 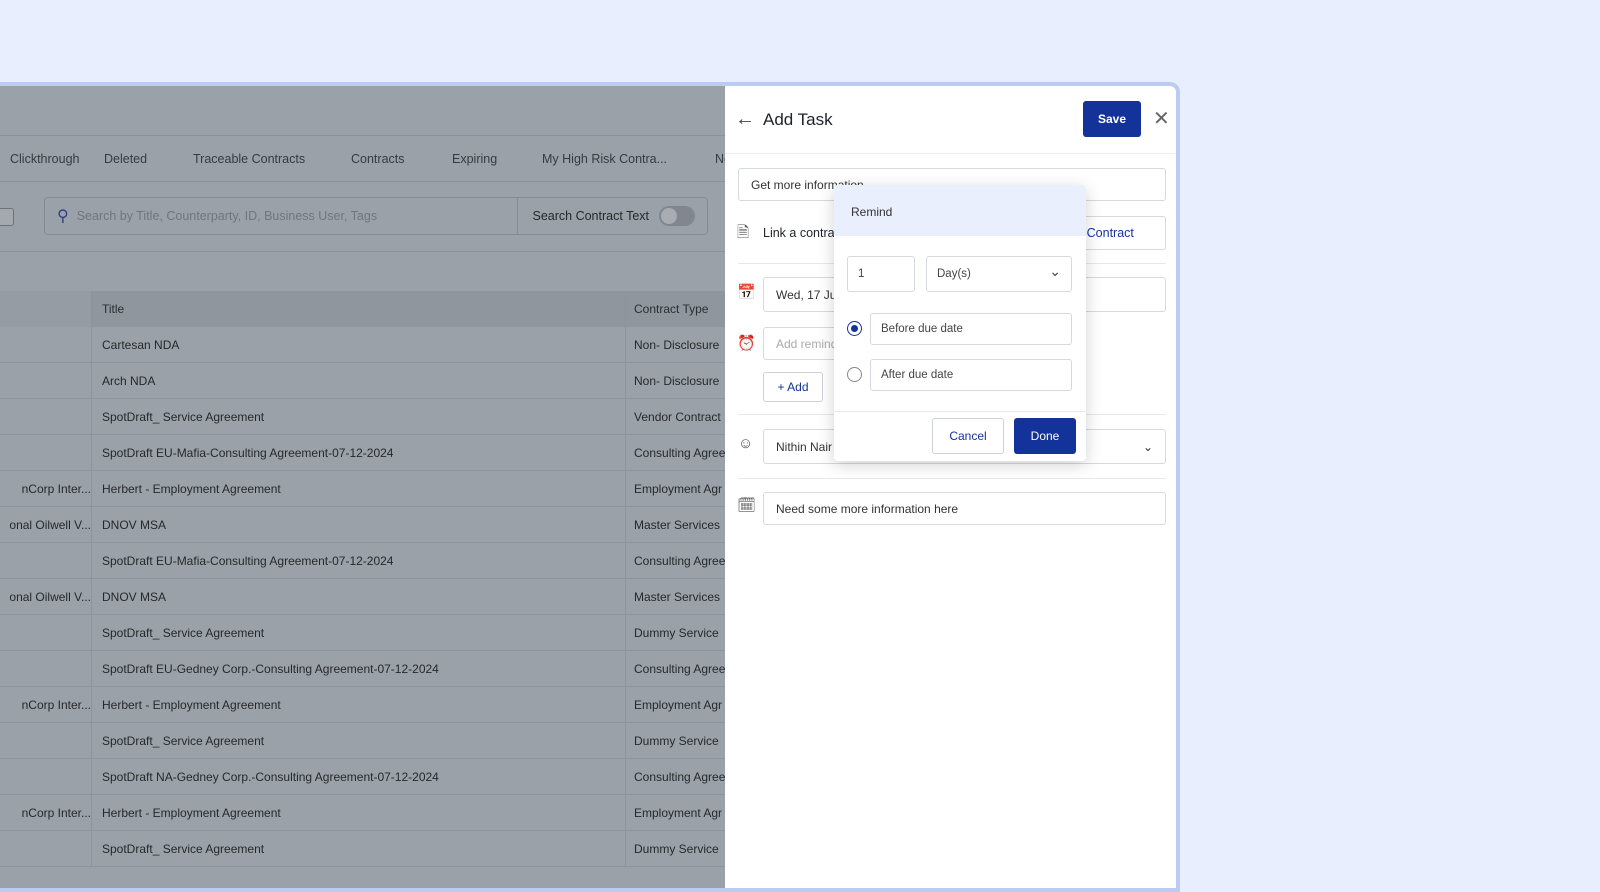 What do you see at coordinates (960, 210) in the screenshot?
I see `popup-title: Remind` at bounding box center [960, 210].